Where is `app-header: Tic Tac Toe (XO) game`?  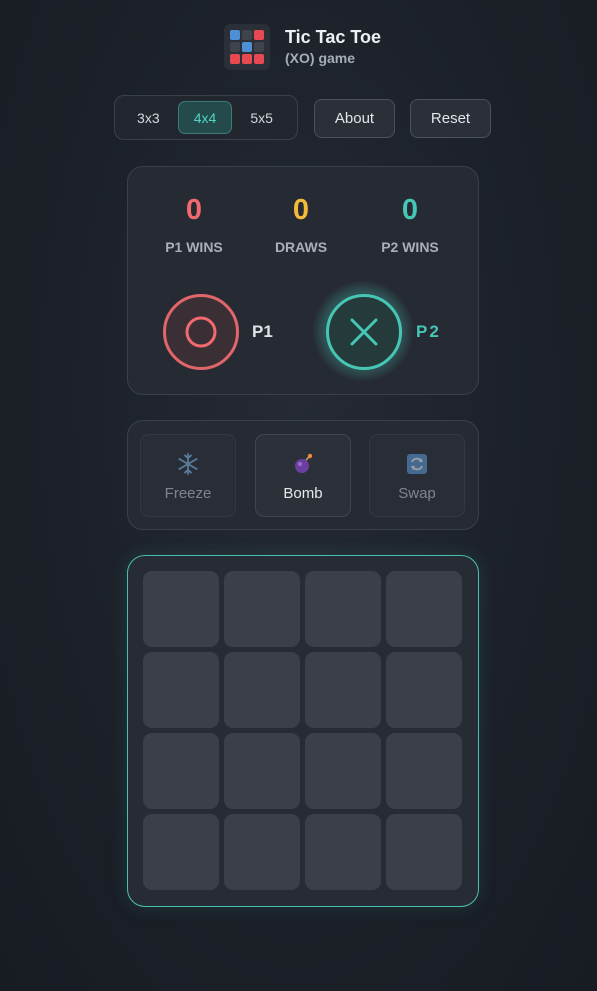 app-header: Tic Tac Toe (XO) game is located at coordinates (302, 47).